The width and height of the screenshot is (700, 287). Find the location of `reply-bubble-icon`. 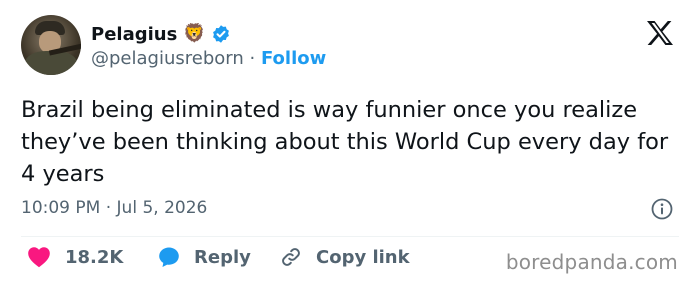

reply-bubble-icon is located at coordinates (169, 257).